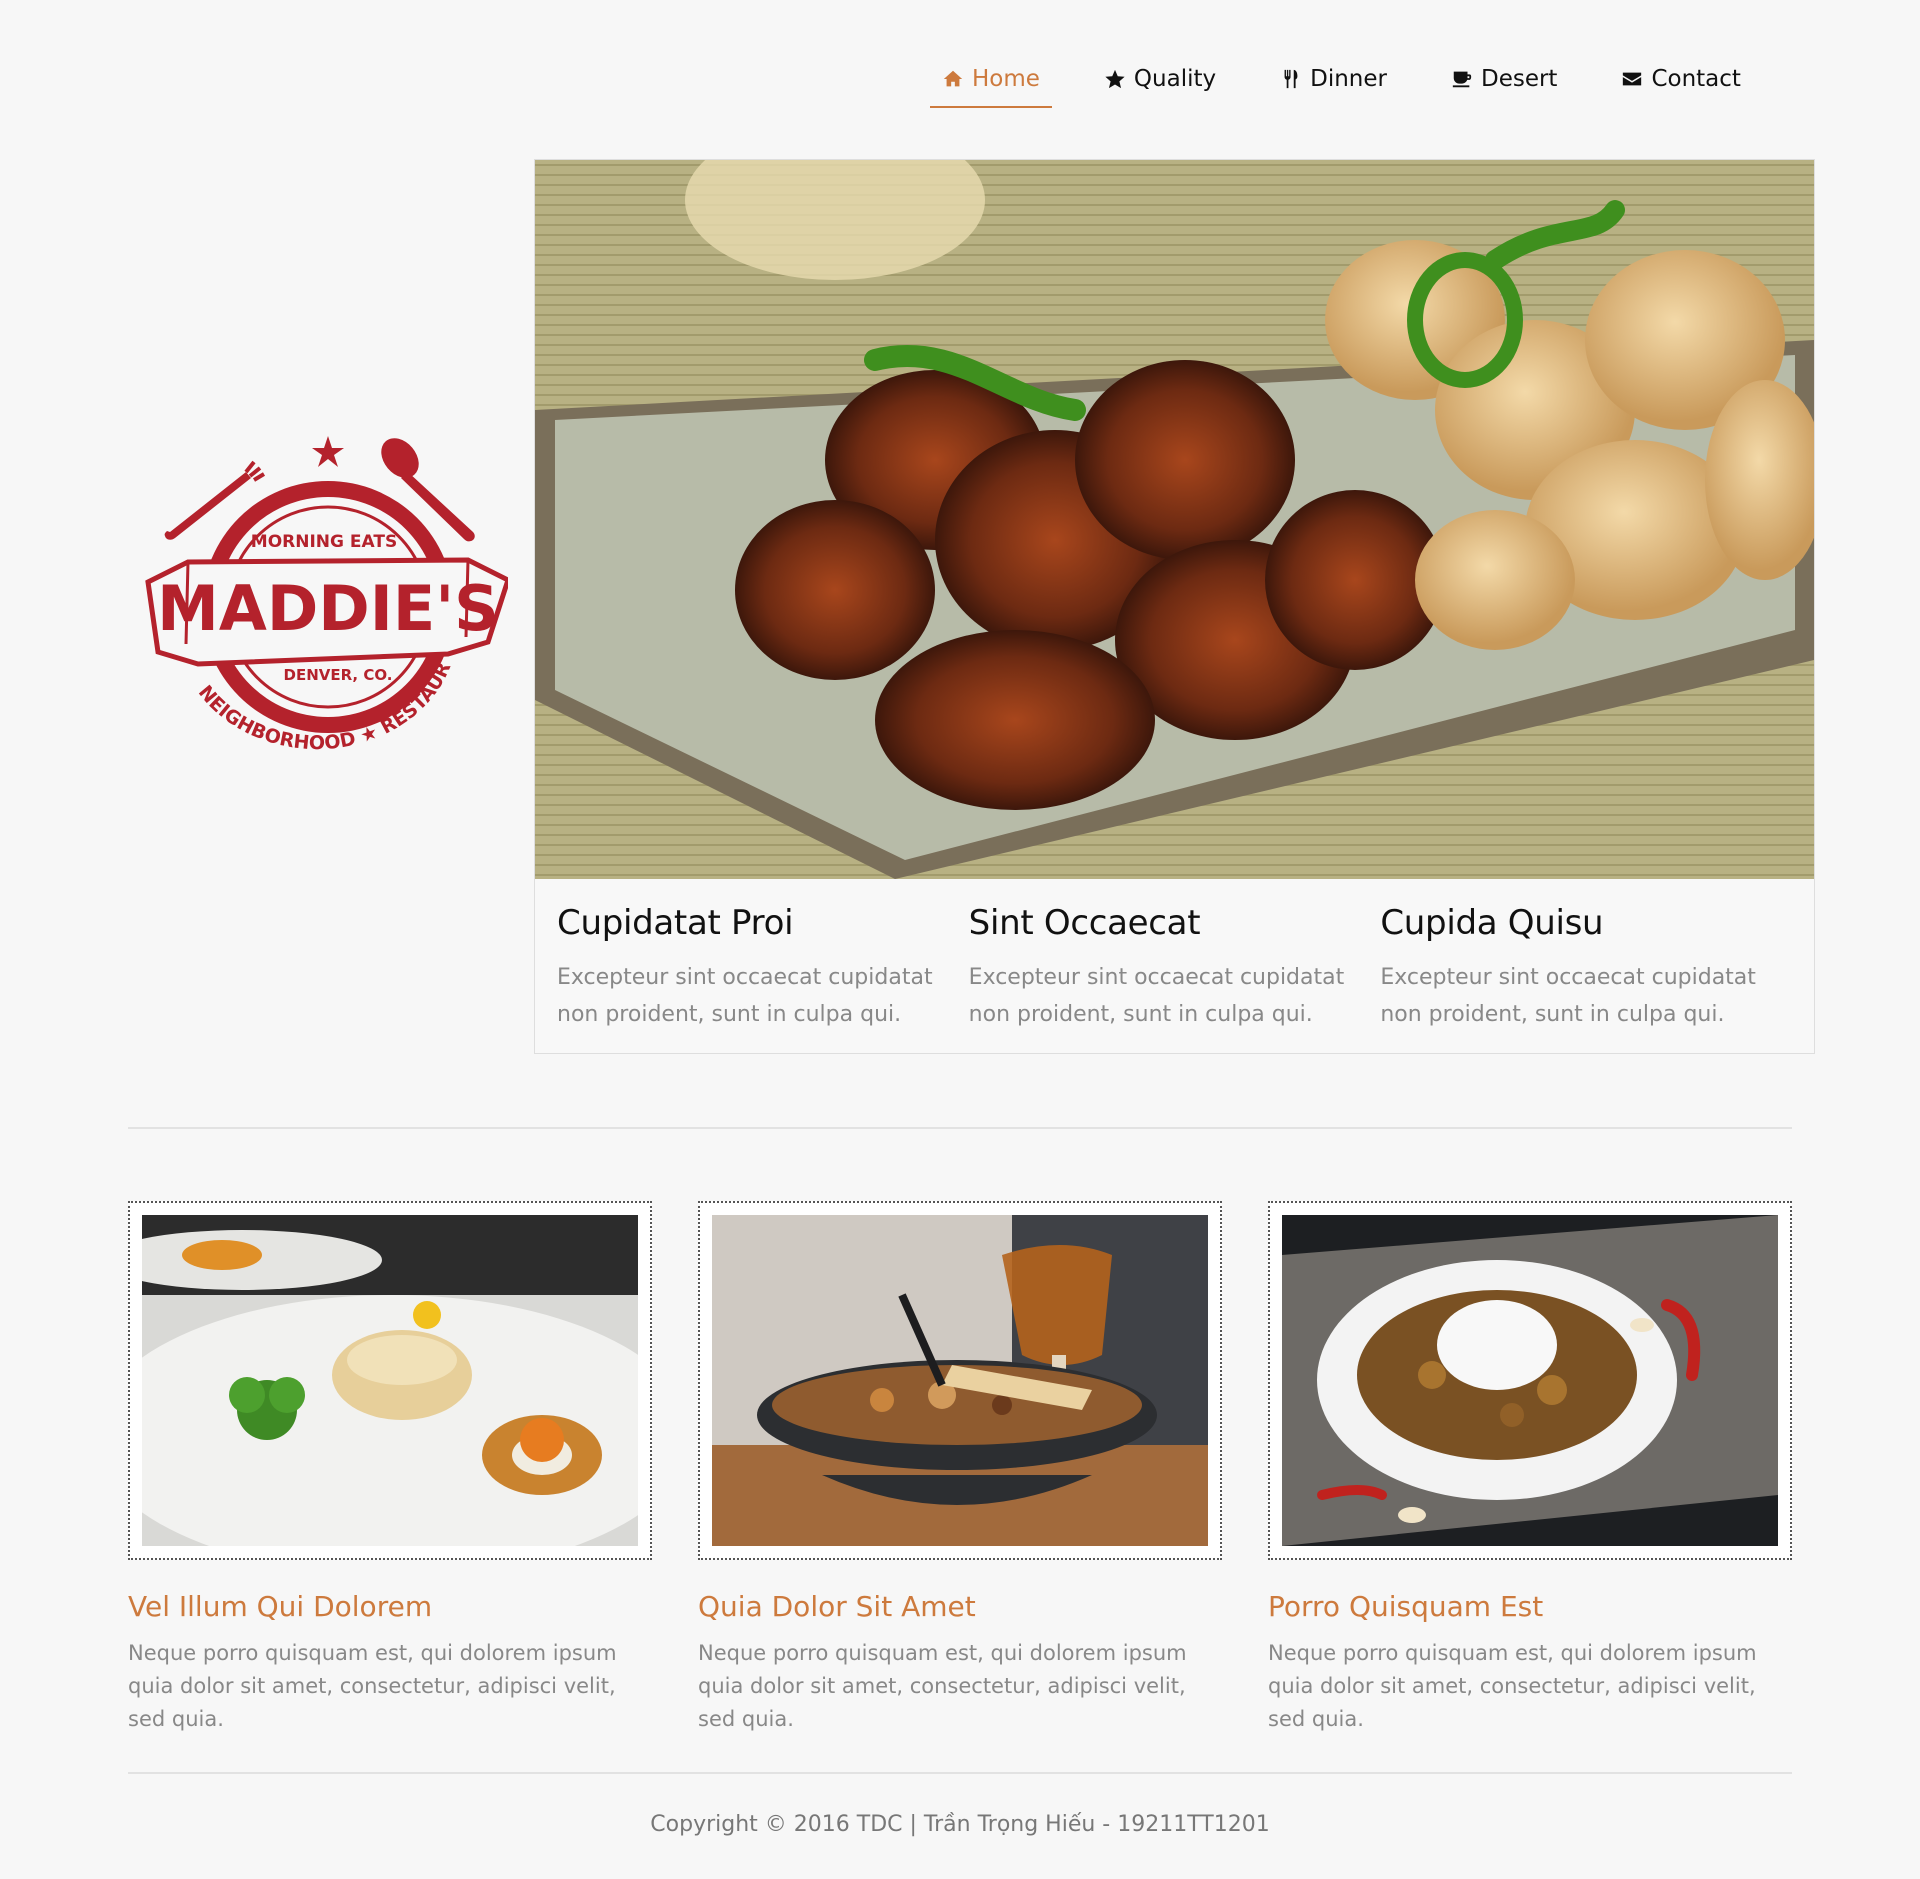 This screenshot has width=1920, height=1879. Describe the element at coordinates (1492, 923) in the screenshot. I see `hero-caption-title: Cupida Quisu` at that location.